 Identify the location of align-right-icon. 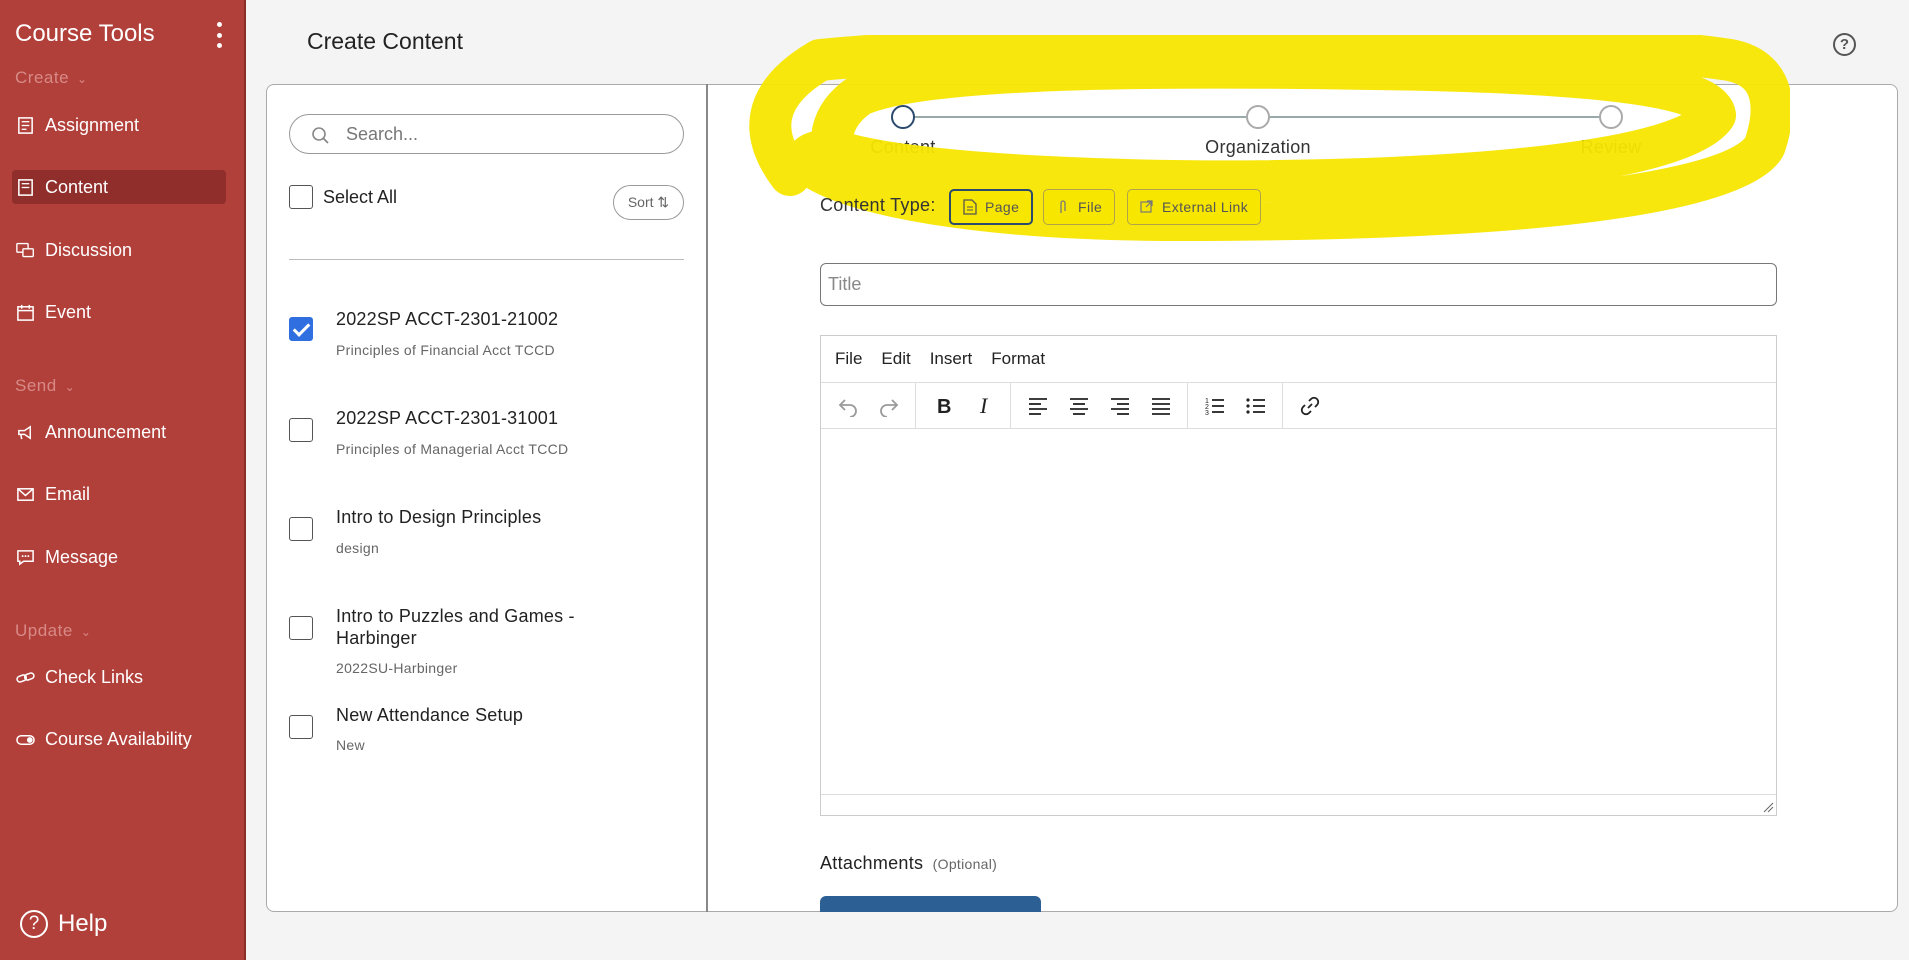
(1119, 406).